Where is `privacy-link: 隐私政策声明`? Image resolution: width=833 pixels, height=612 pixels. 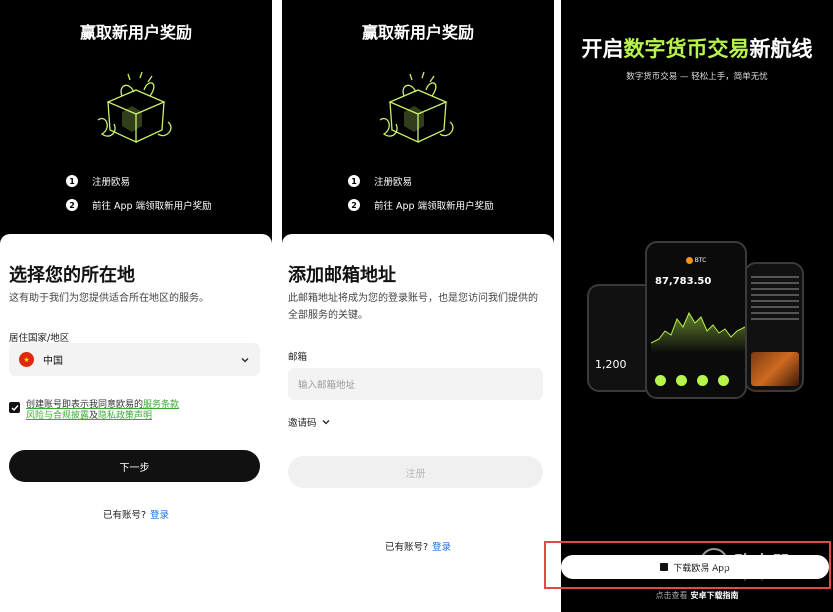 privacy-link: 隐私政策声明 is located at coordinates (125, 416).